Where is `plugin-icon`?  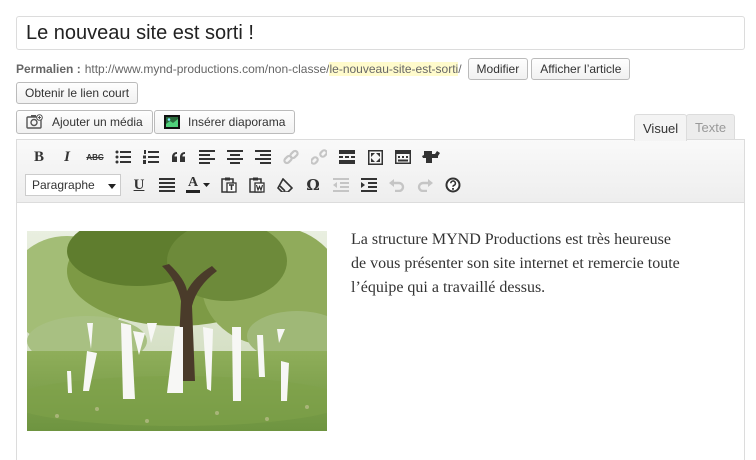
plugin-icon is located at coordinates (431, 157).